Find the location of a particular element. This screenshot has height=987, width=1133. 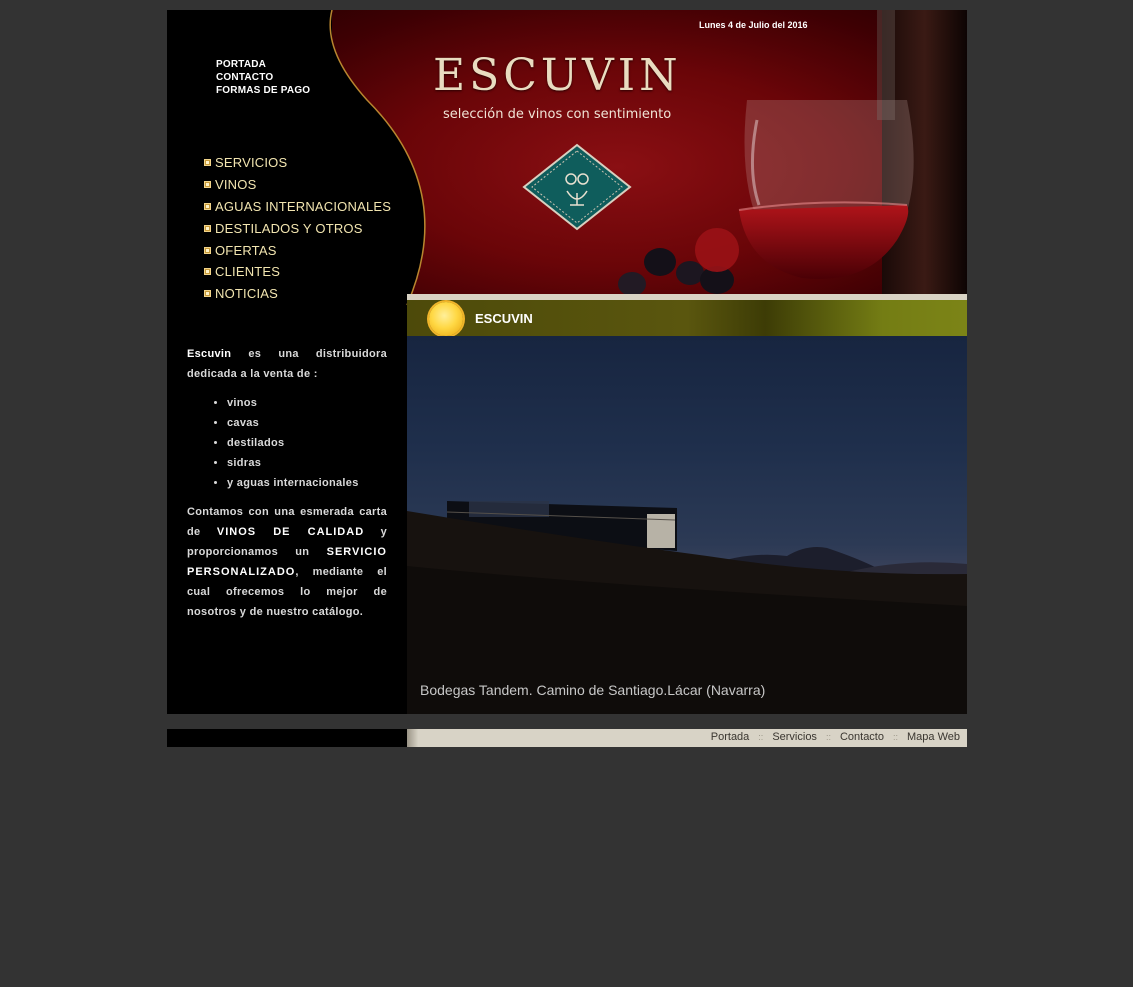

nav-label: CLIENTES is located at coordinates (248, 272).